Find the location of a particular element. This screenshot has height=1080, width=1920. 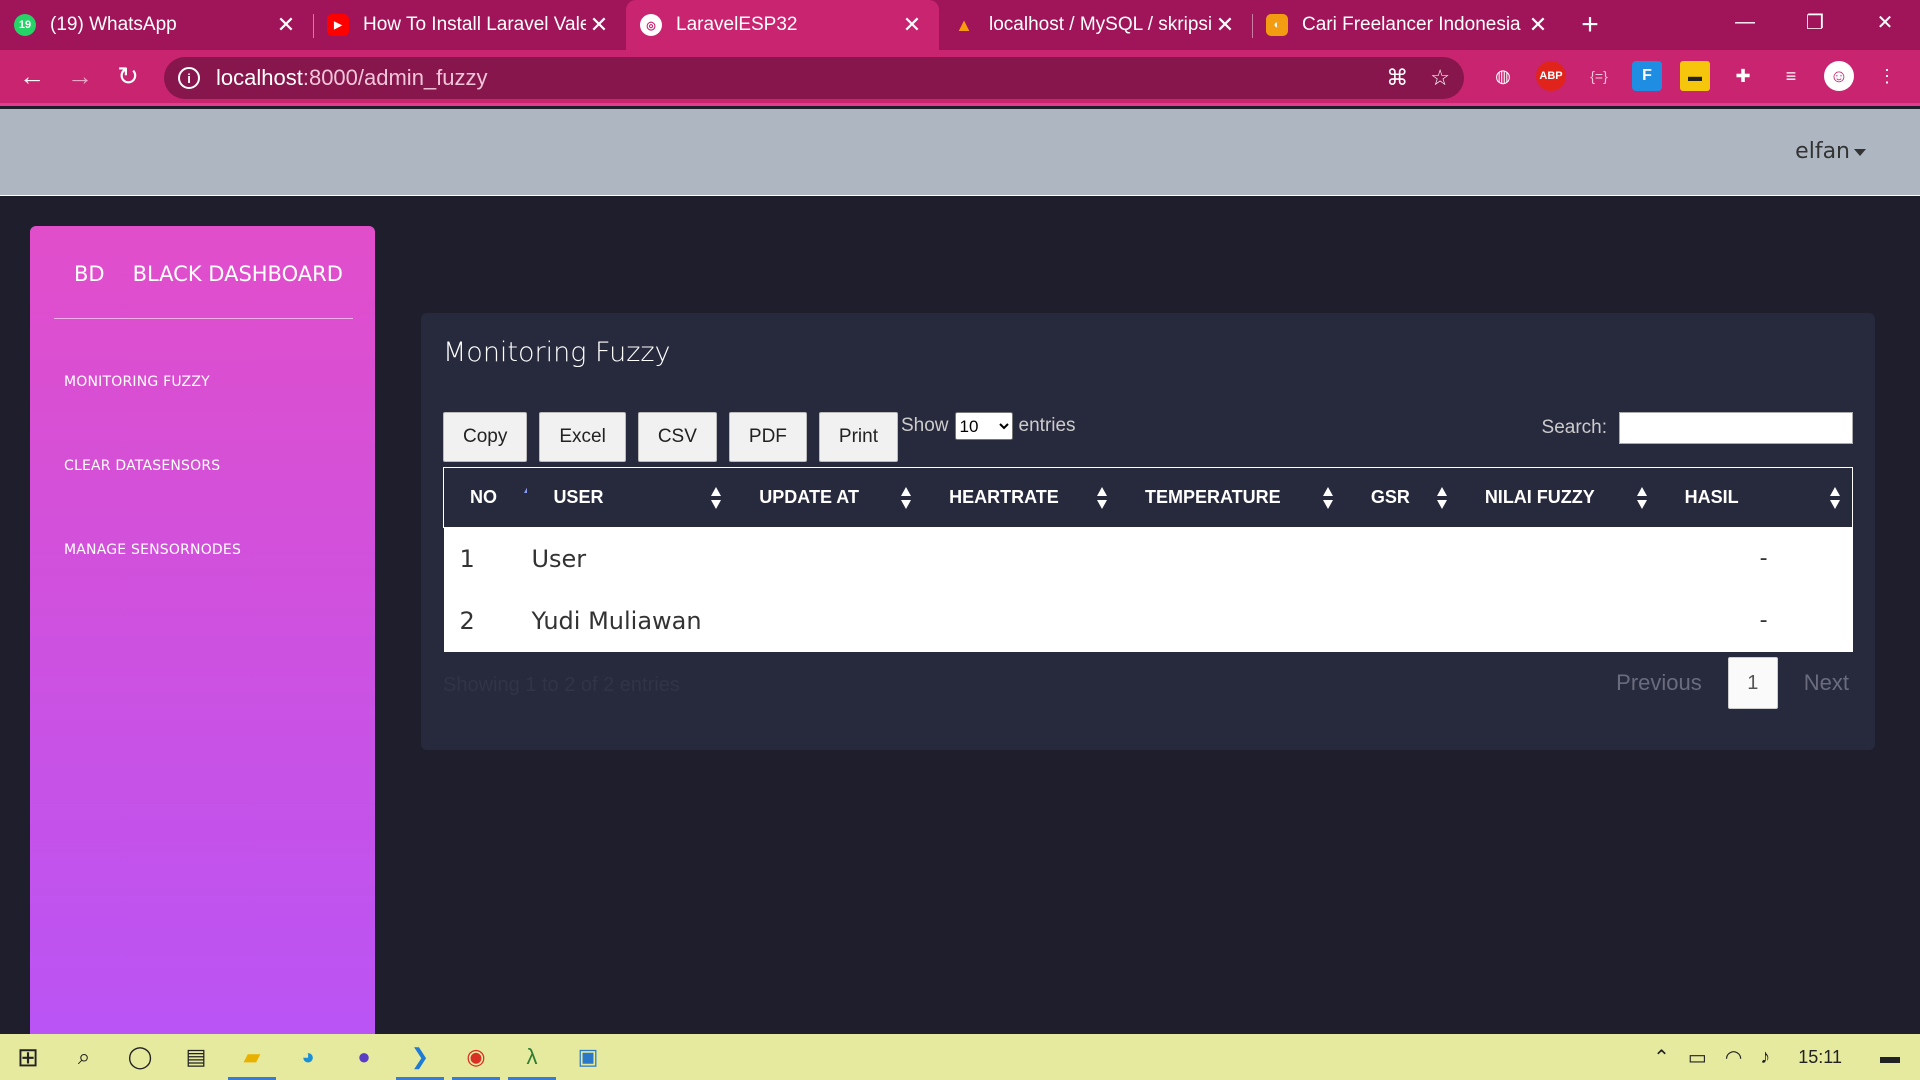

reload-icon: ↻ is located at coordinates (128, 77).